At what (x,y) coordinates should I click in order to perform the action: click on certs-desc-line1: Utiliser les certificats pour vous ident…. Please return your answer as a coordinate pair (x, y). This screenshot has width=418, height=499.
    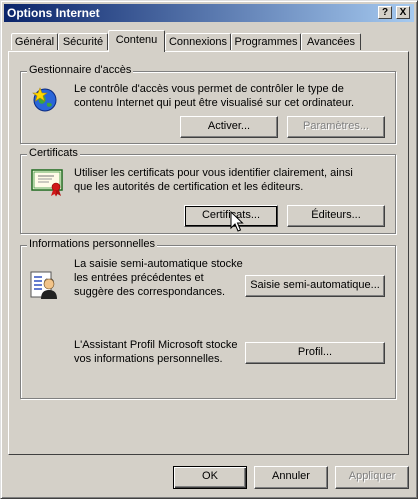
    Looking at the image, I should click on (213, 173).